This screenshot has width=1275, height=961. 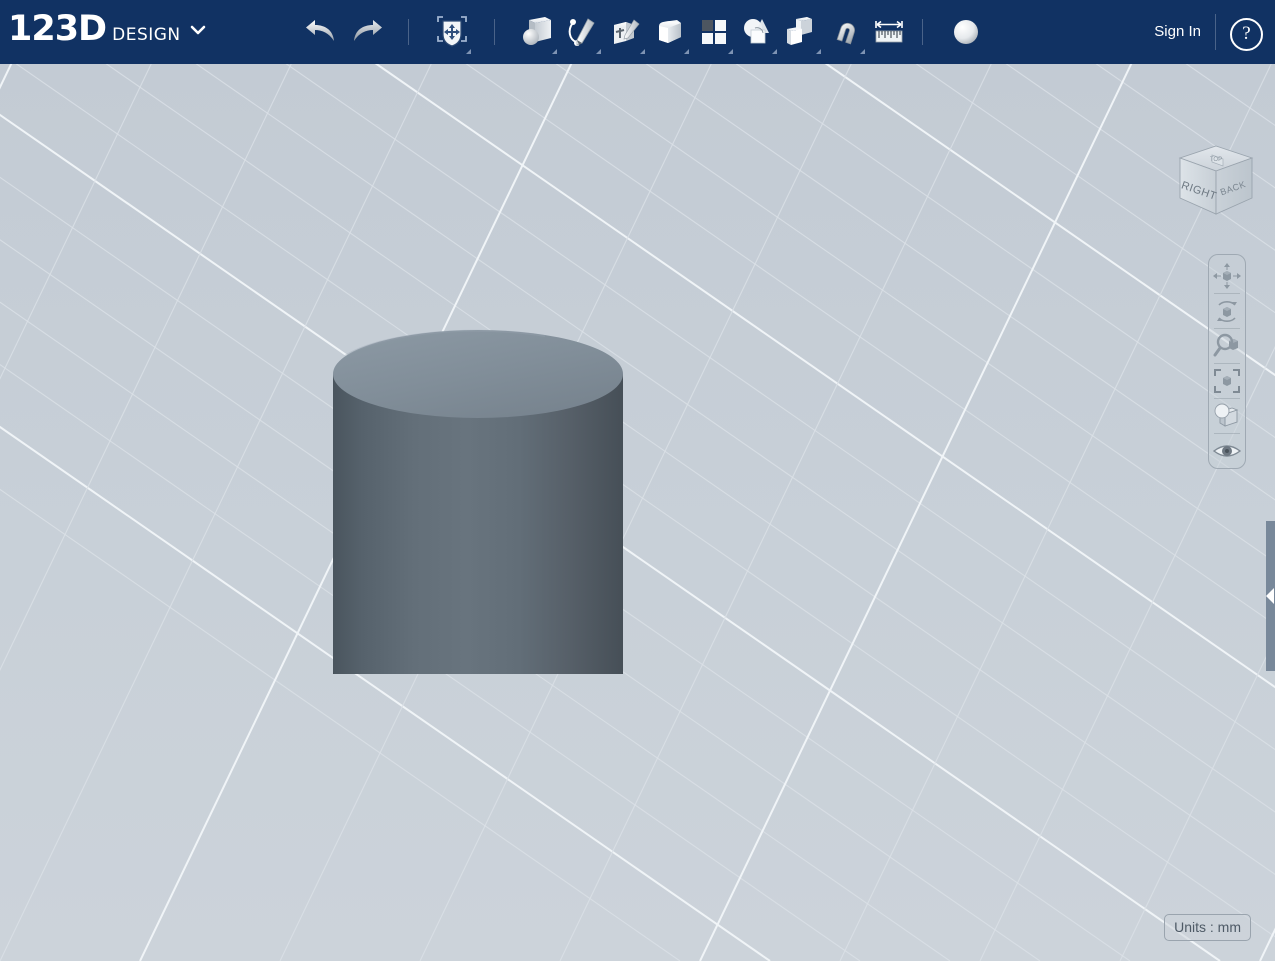 What do you see at coordinates (1215, 32) in the screenshot?
I see `header-divider-signin` at bounding box center [1215, 32].